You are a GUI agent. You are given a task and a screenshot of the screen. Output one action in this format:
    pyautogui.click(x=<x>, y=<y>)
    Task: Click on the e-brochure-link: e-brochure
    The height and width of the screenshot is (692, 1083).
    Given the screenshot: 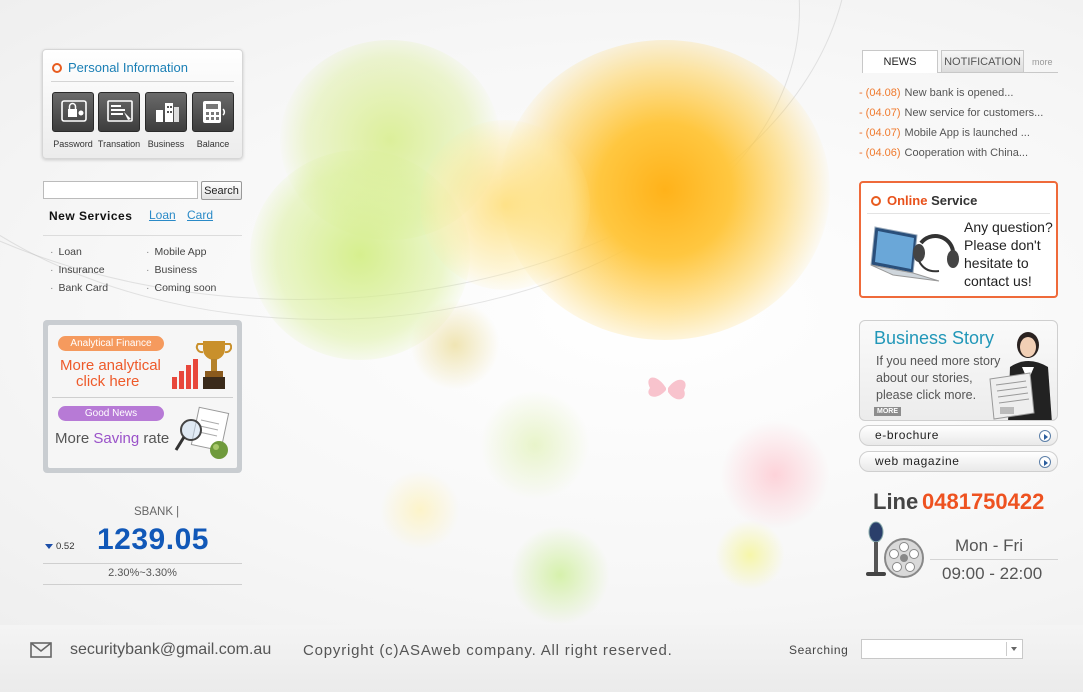 What is the action you would take?
    pyautogui.click(x=958, y=435)
    